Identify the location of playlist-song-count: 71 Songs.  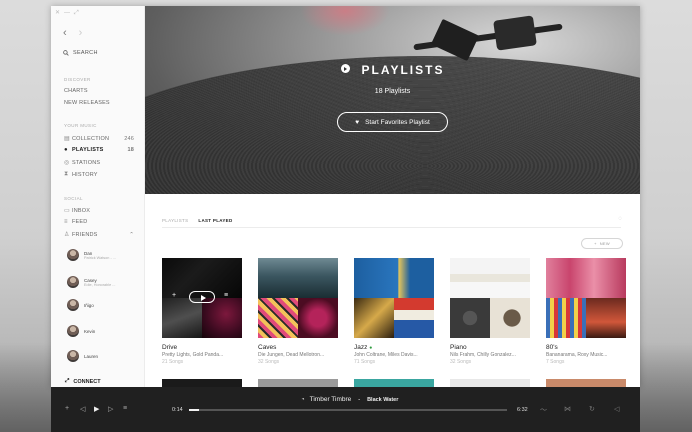
(365, 362).